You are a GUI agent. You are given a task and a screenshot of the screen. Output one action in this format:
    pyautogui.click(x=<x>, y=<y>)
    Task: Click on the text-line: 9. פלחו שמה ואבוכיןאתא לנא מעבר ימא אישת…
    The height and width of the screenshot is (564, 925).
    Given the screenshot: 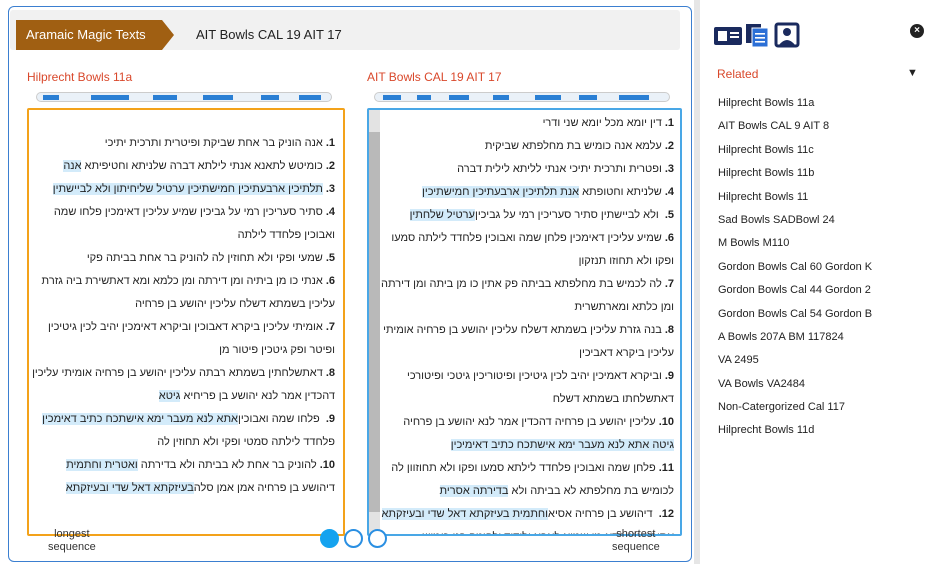 What is the action you would take?
    pyautogui.click(x=184, y=419)
    